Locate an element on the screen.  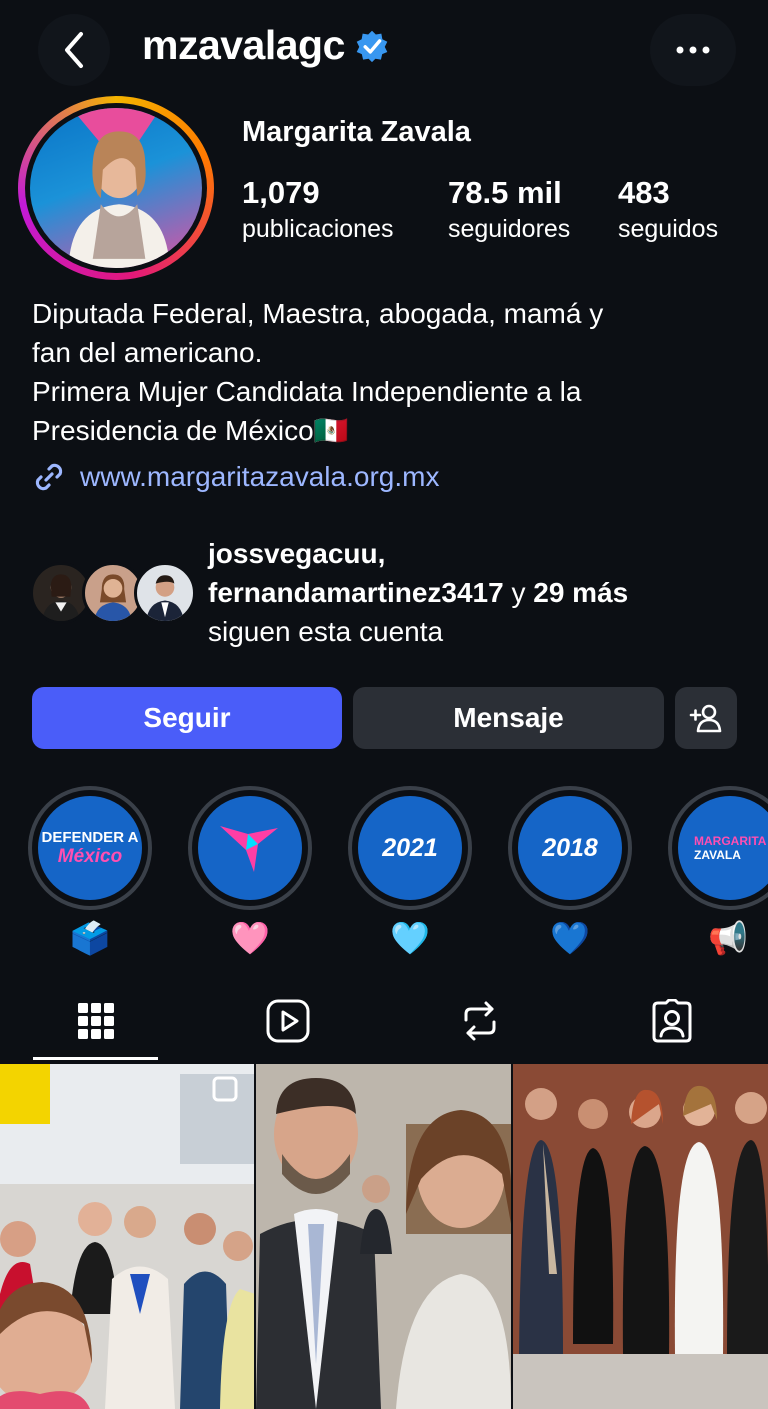
stat-posts: 1,079 publicaciones is located at coordinates (318, 210).